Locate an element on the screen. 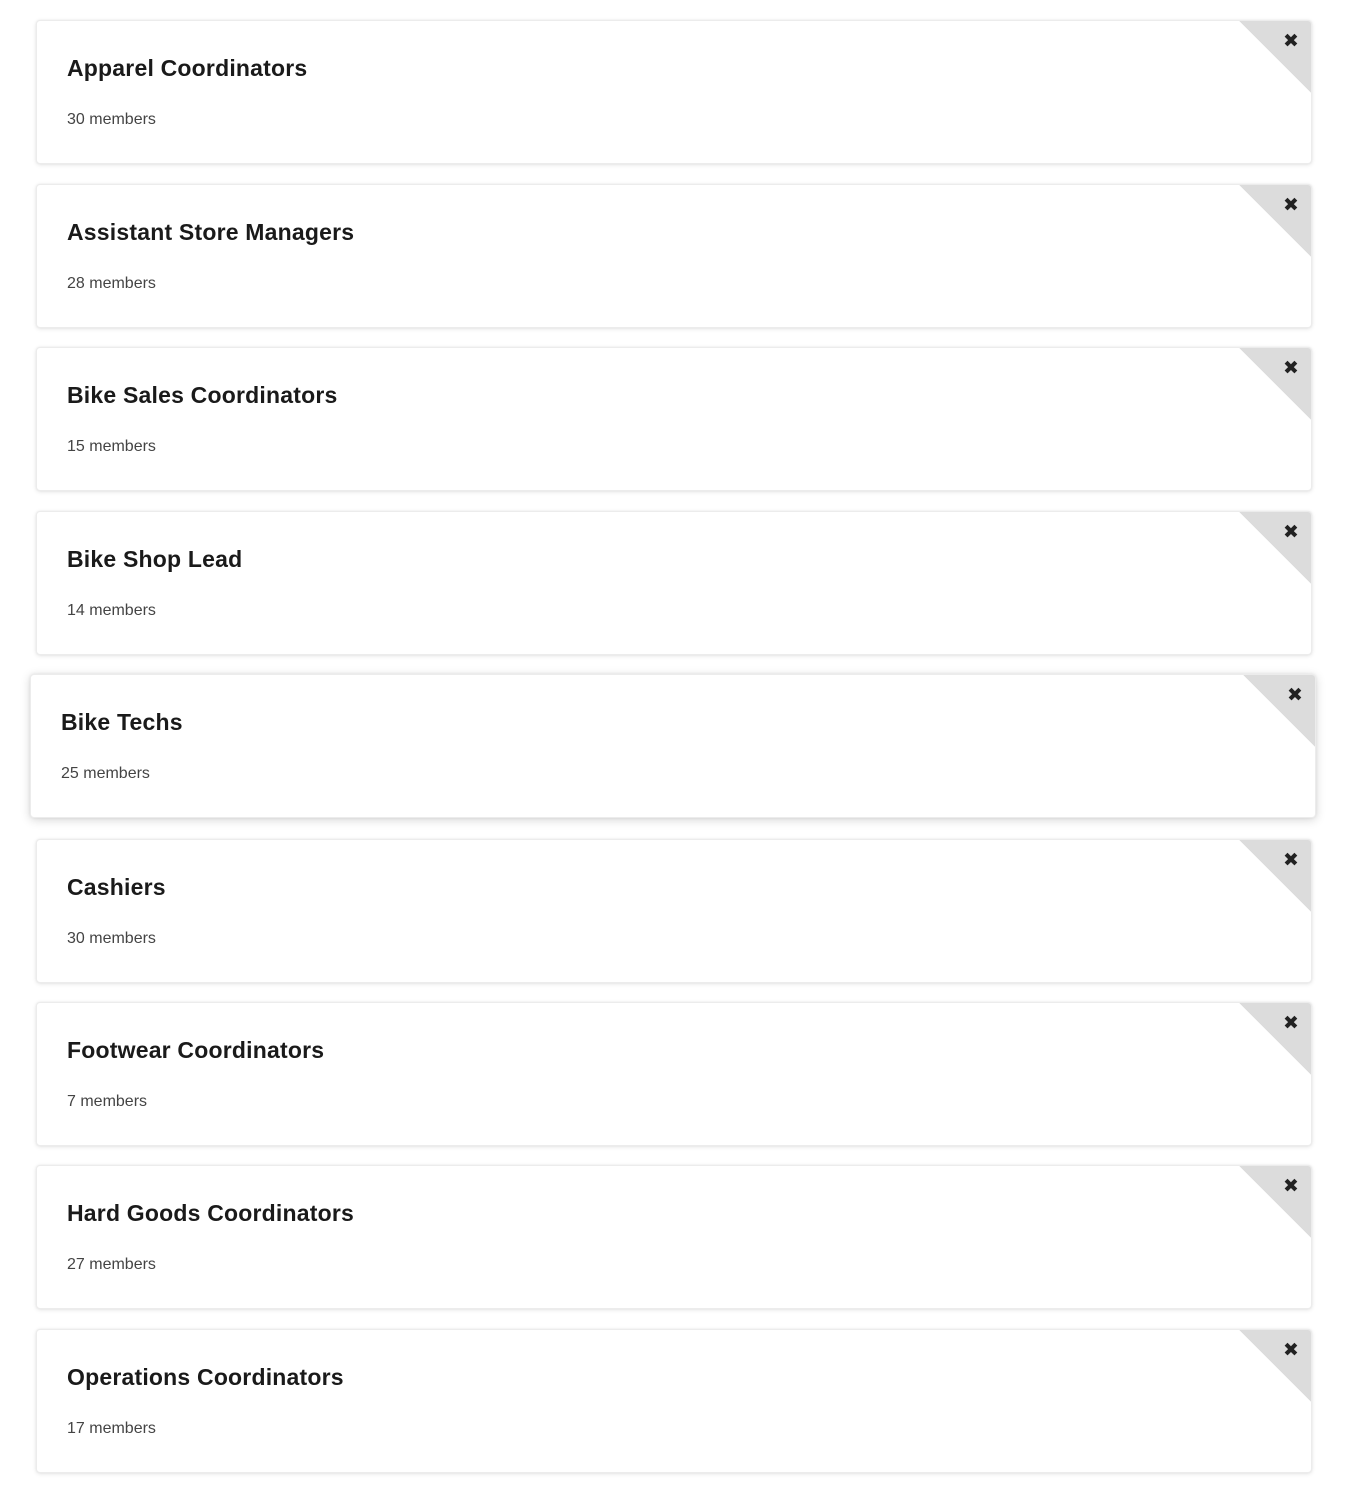  group-card-bike-sales-coordinators: Bike Sales Coordinators 15 members ✖ is located at coordinates (674, 419).